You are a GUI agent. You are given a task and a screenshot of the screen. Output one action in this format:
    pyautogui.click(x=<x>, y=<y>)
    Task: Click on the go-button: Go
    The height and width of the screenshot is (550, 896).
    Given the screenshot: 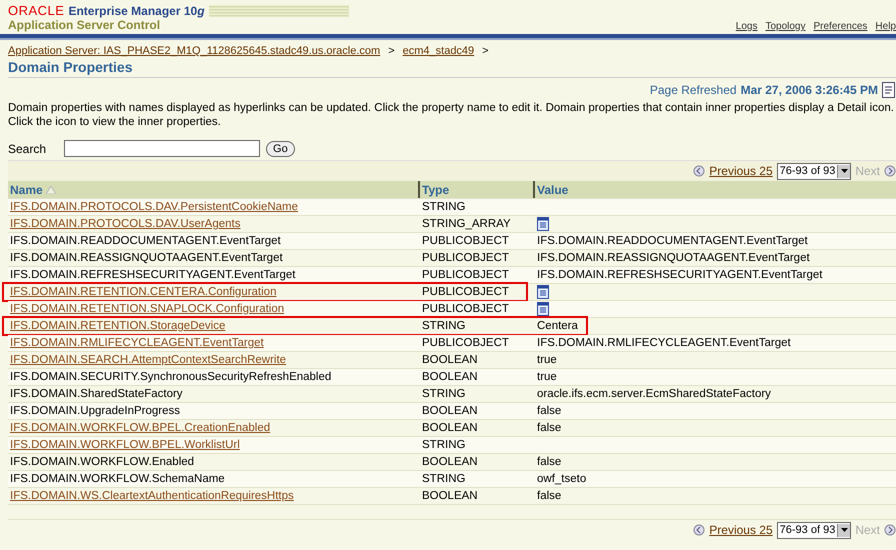 What is the action you would take?
    pyautogui.click(x=280, y=148)
    